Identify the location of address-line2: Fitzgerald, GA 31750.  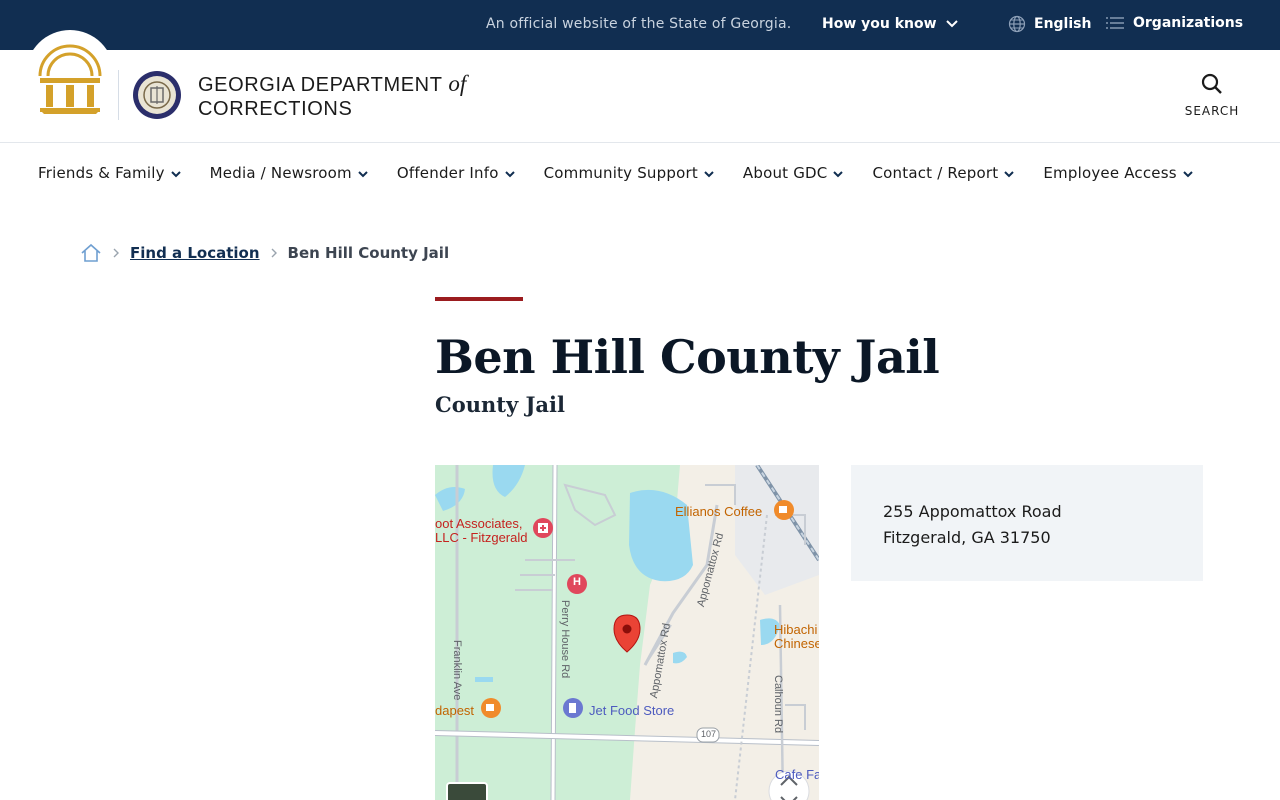
(967, 537).